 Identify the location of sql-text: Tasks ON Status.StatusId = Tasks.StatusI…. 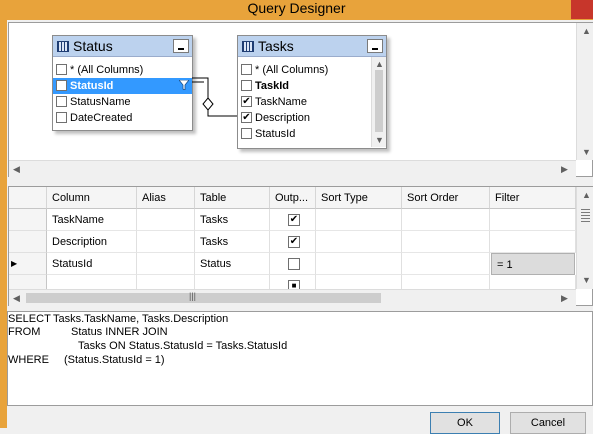
(183, 346).